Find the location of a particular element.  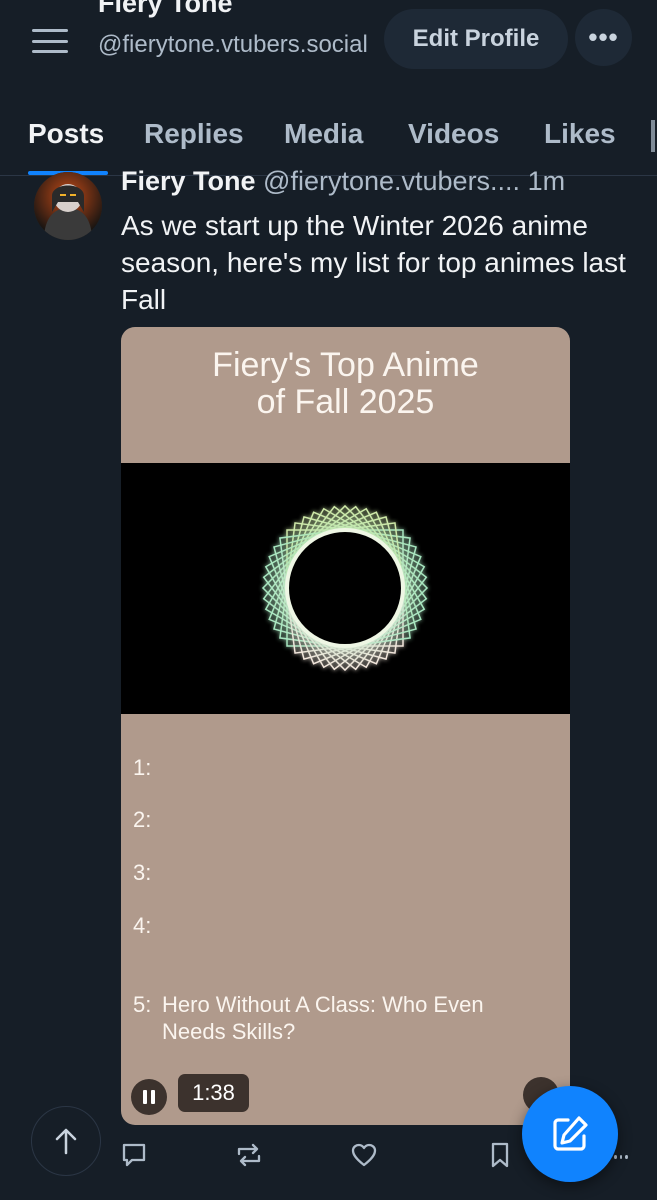

edit-profile-button: Edit Profile is located at coordinates (476, 39).